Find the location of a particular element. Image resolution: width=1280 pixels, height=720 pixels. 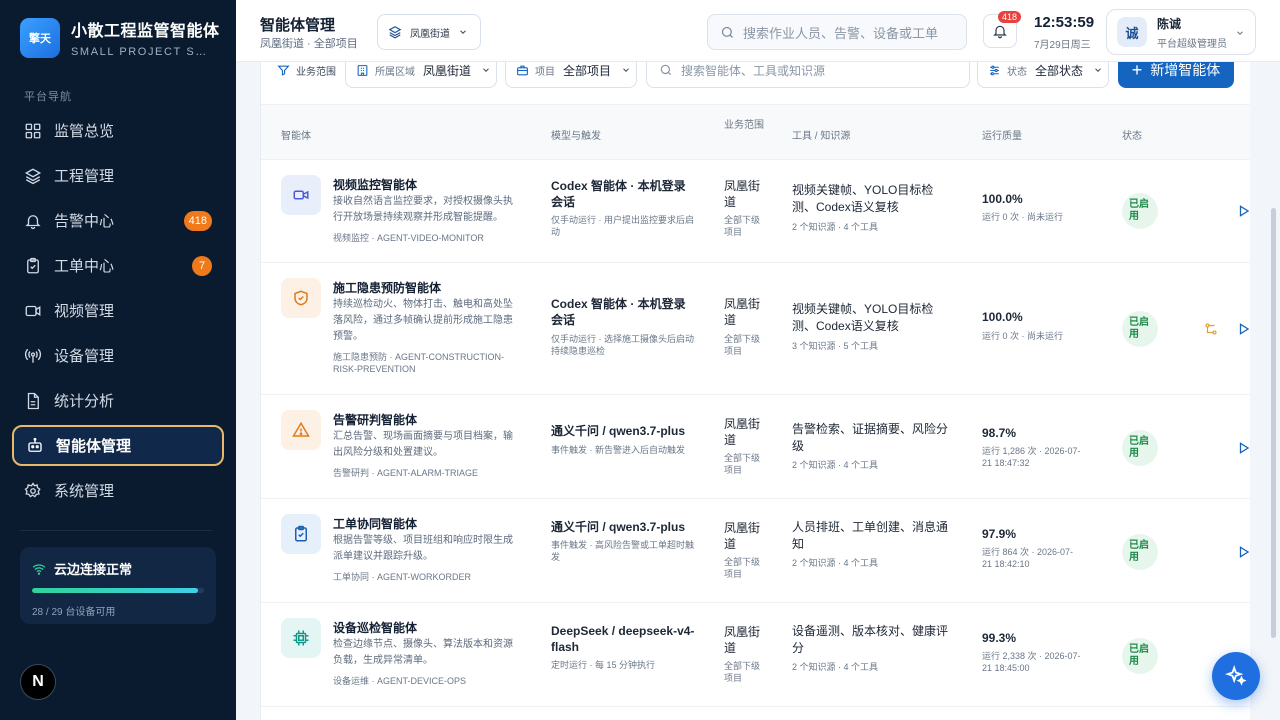

area-select: 凤凰街道 is located at coordinates (429, 32).